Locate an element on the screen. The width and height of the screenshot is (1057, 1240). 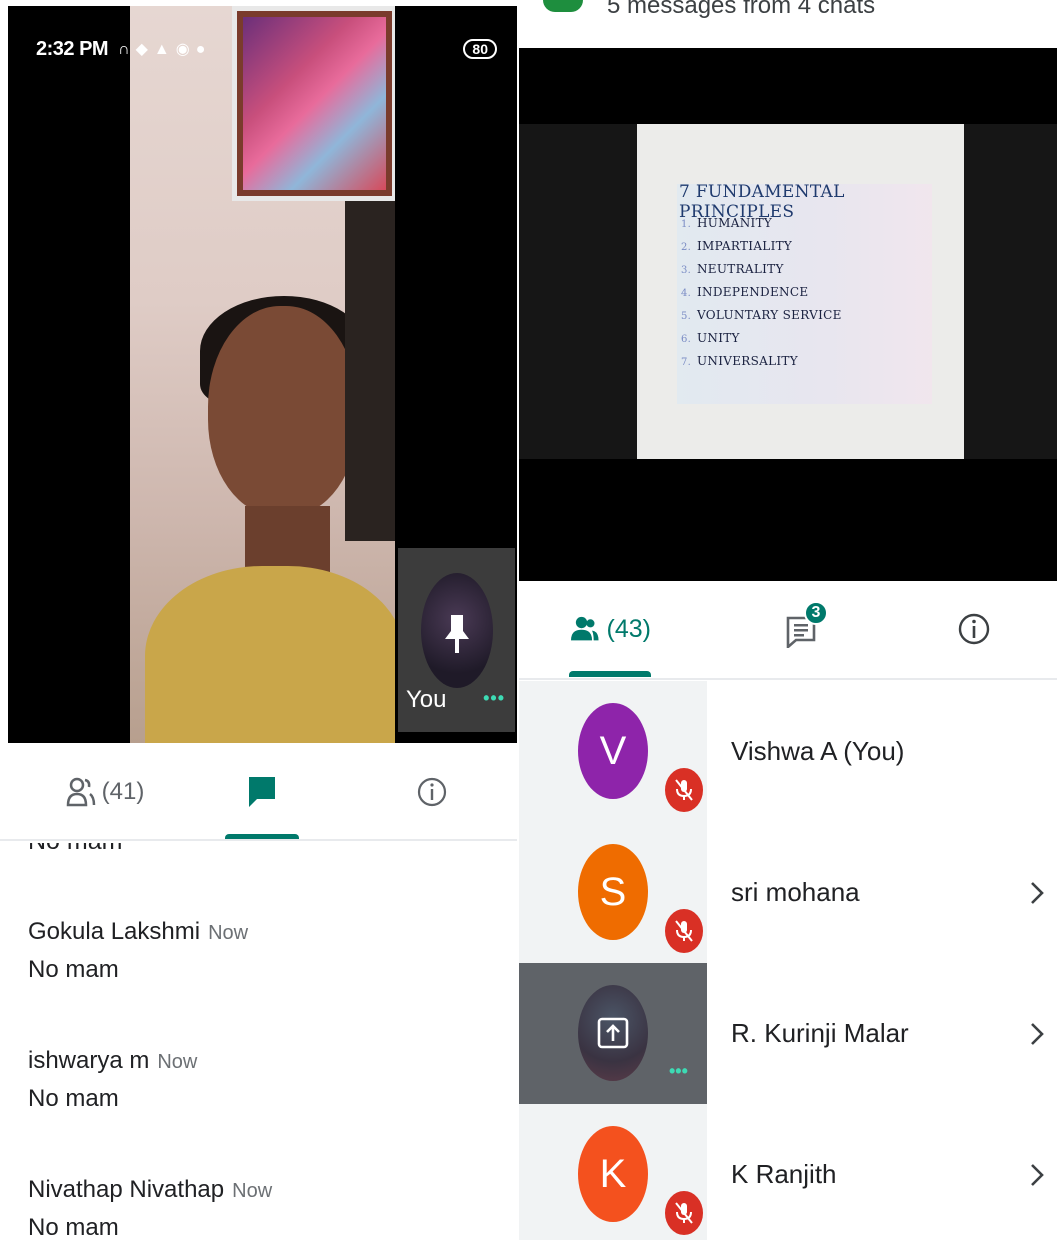
right-tab-bar: (43) 3 is located at coordinates (788, 630).